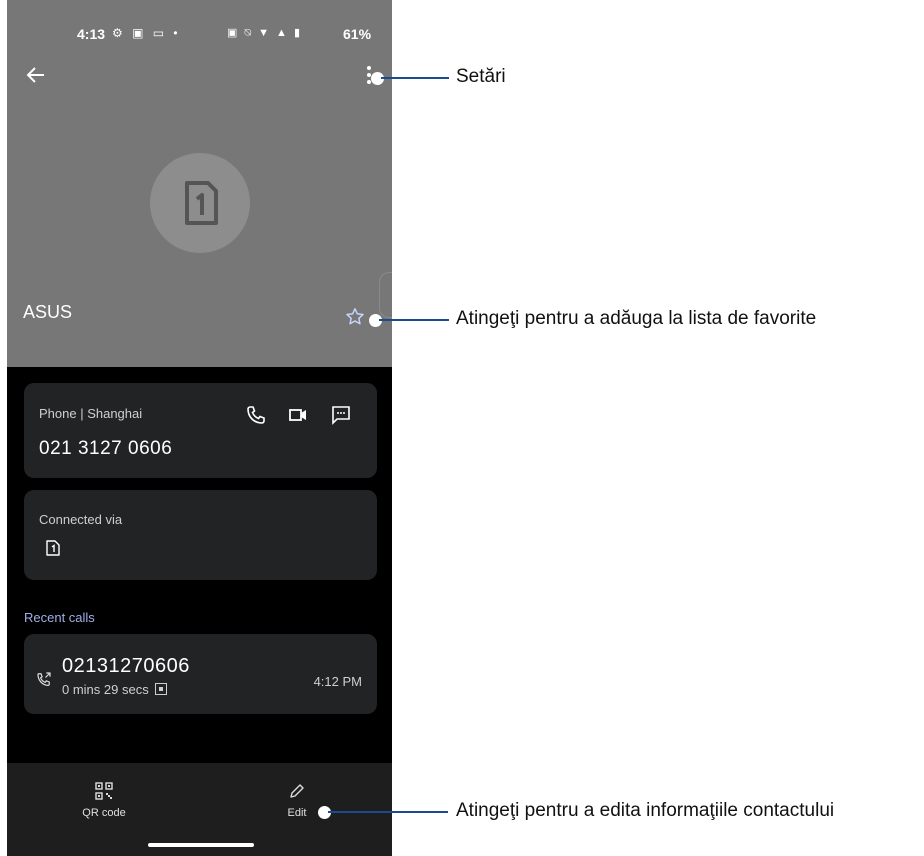  Describe the element at coordinates (297, 813) in the screenshot. I see `edit-label: Edit` at that location.